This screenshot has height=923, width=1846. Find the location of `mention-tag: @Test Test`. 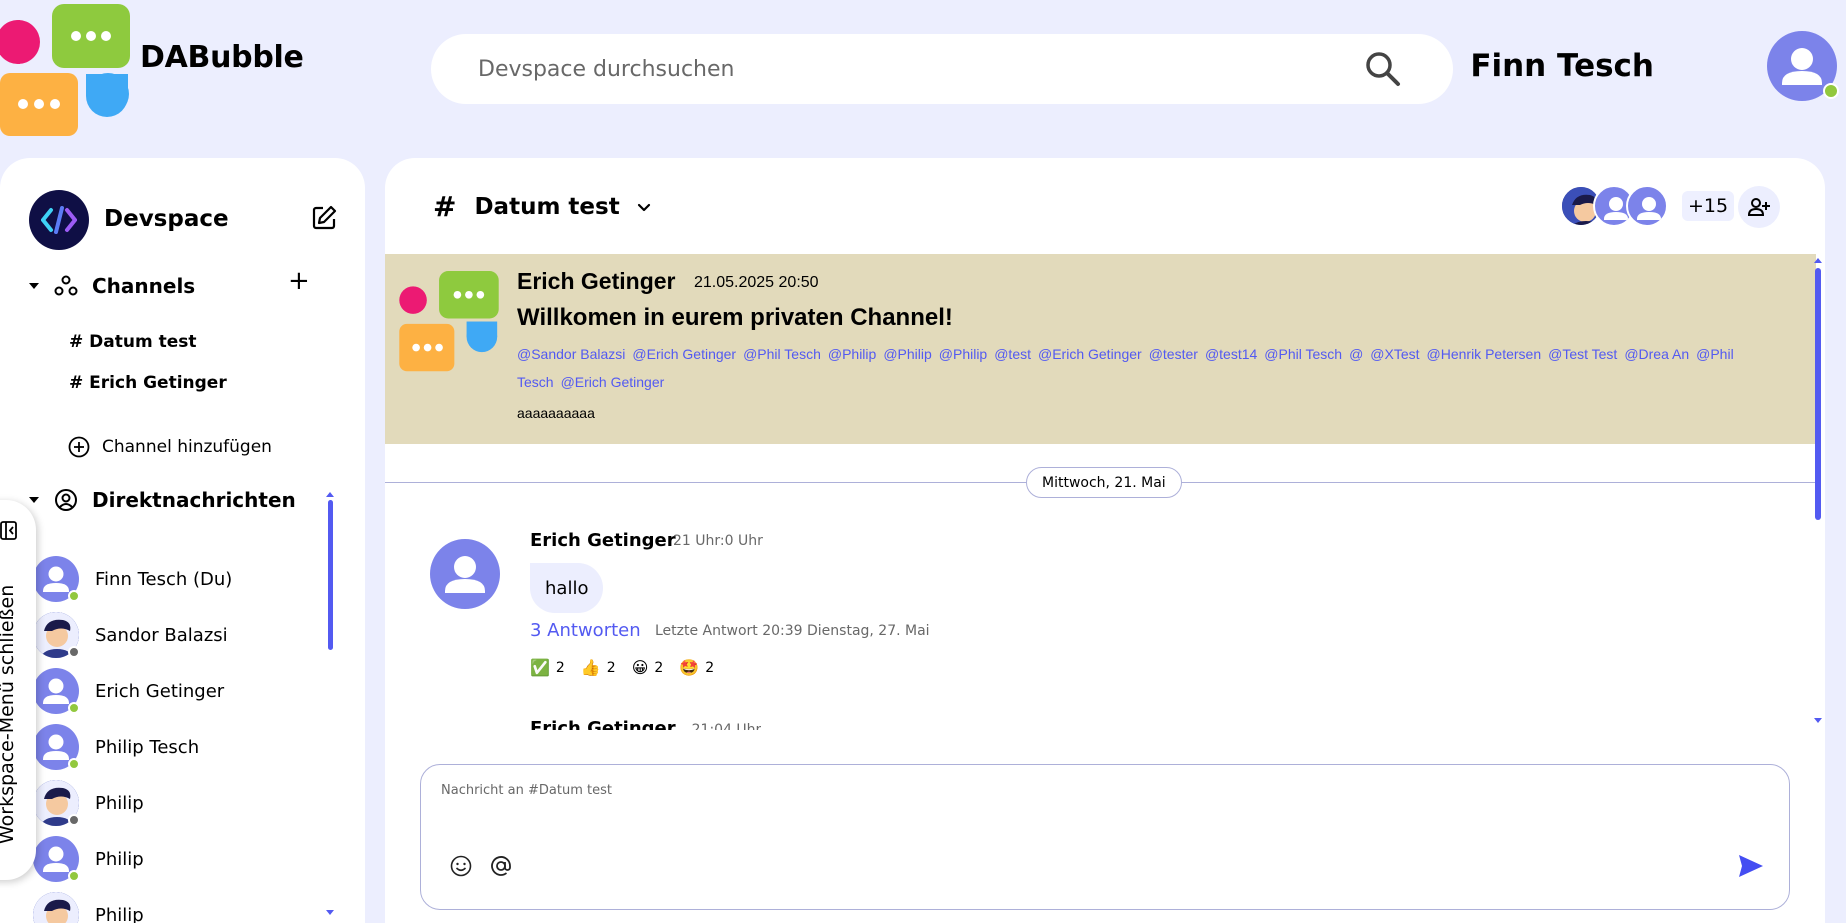

mention-tag: @Test Test is located at coordinates (1582, 354).